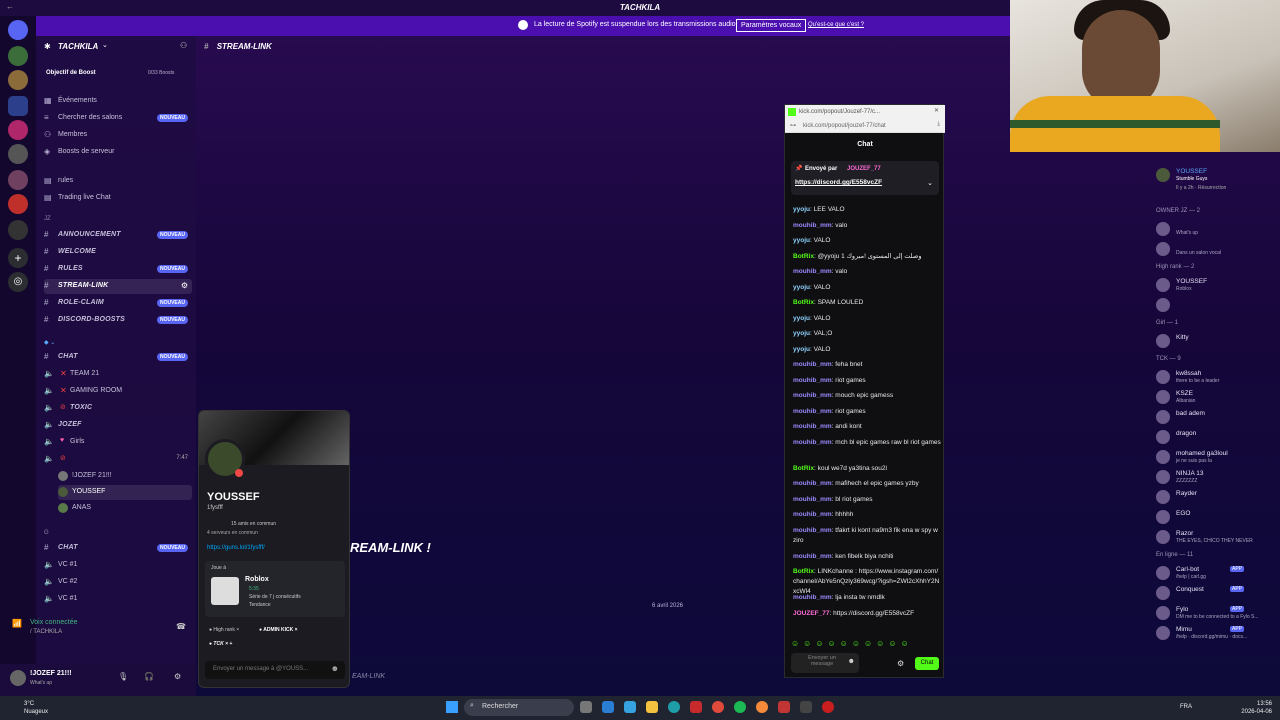 The image size is (1280, 720). Describe the element at coordinates (118, 181) in the screenshot. I see `channel-rules-text: ▤ rules` at that location.